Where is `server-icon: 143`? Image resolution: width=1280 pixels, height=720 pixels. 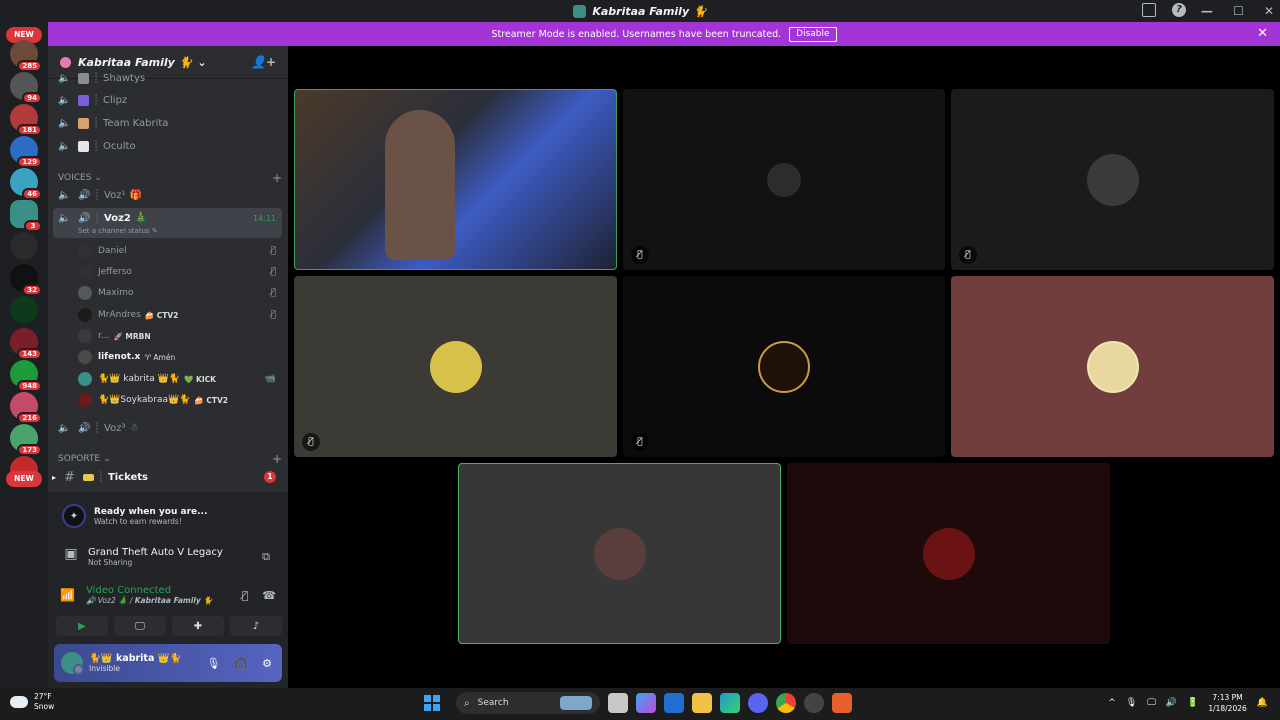
server-icon: 143 is located at coordinates (26, 344).